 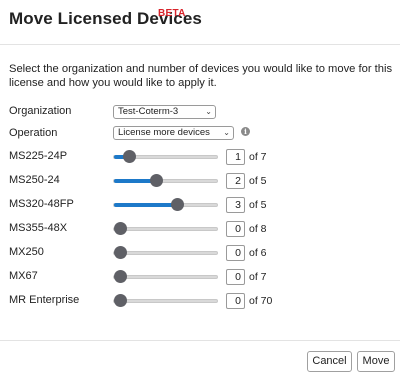 I want to click on slider-fill, so click(x=145, y=205).